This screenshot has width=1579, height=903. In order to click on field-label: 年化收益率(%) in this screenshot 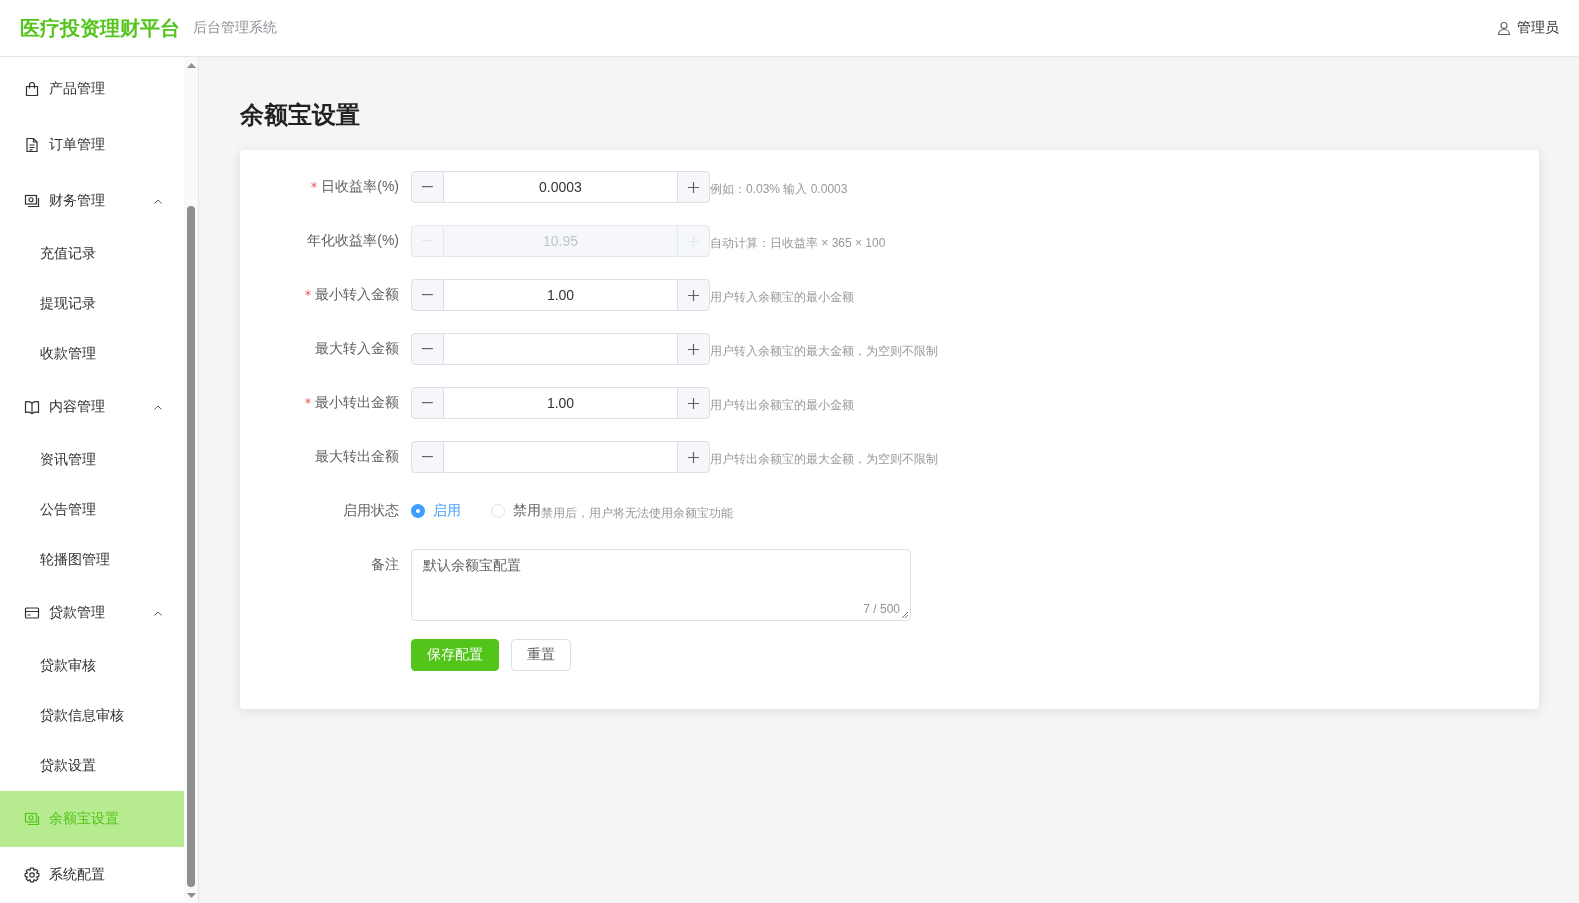, I will do `click(353, 241)`.